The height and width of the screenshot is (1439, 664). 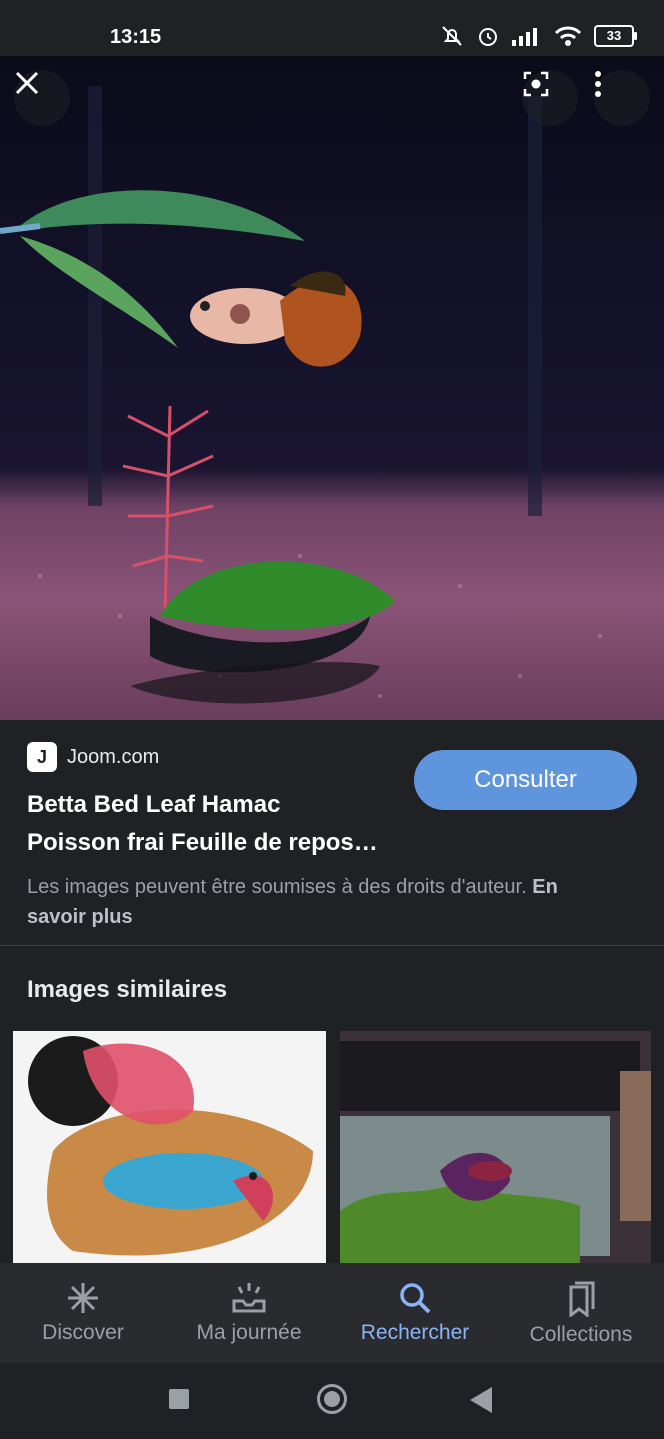 I want to click on recents-button, so click(x=179, y=1399).